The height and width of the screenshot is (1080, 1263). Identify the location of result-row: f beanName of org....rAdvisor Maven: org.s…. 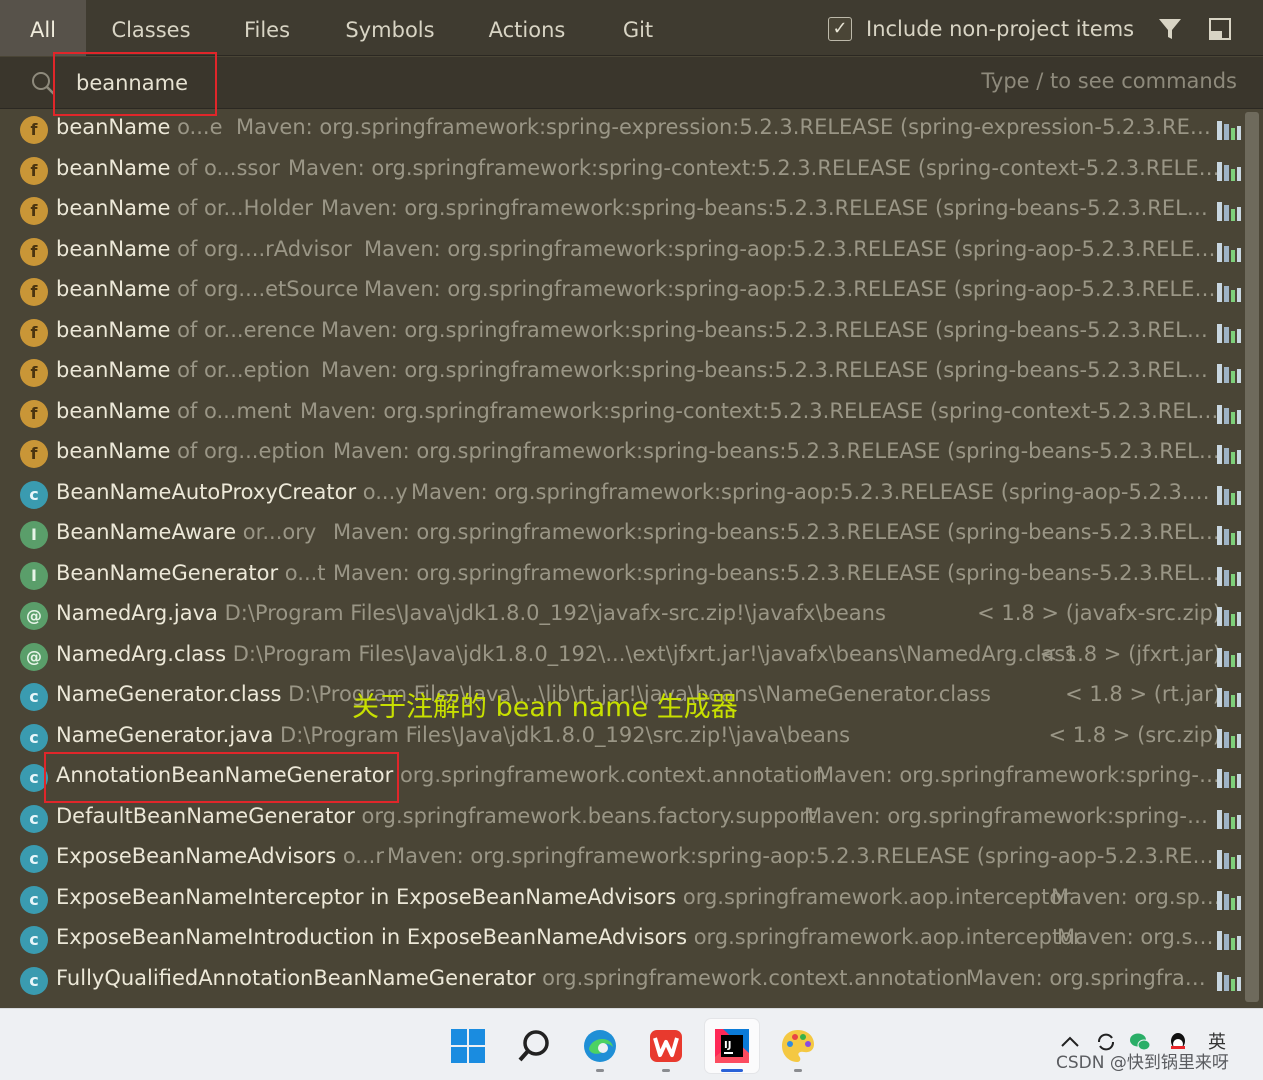
(621, 252).